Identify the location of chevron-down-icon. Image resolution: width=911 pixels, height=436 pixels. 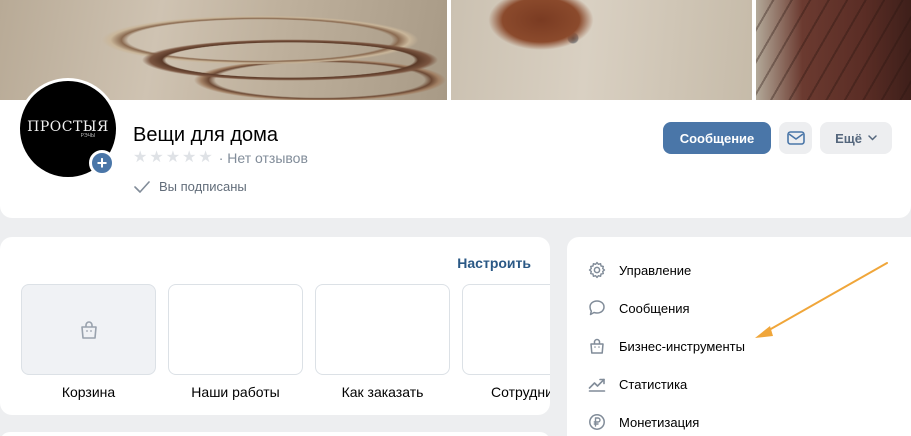
(872, 138).